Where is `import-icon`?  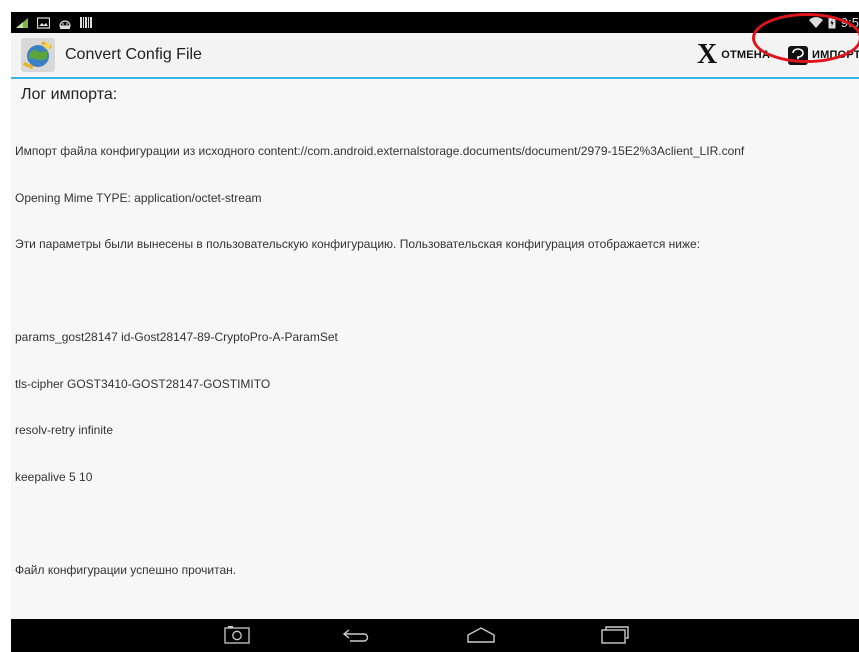 import-icon is located at coordinates (798, 55).